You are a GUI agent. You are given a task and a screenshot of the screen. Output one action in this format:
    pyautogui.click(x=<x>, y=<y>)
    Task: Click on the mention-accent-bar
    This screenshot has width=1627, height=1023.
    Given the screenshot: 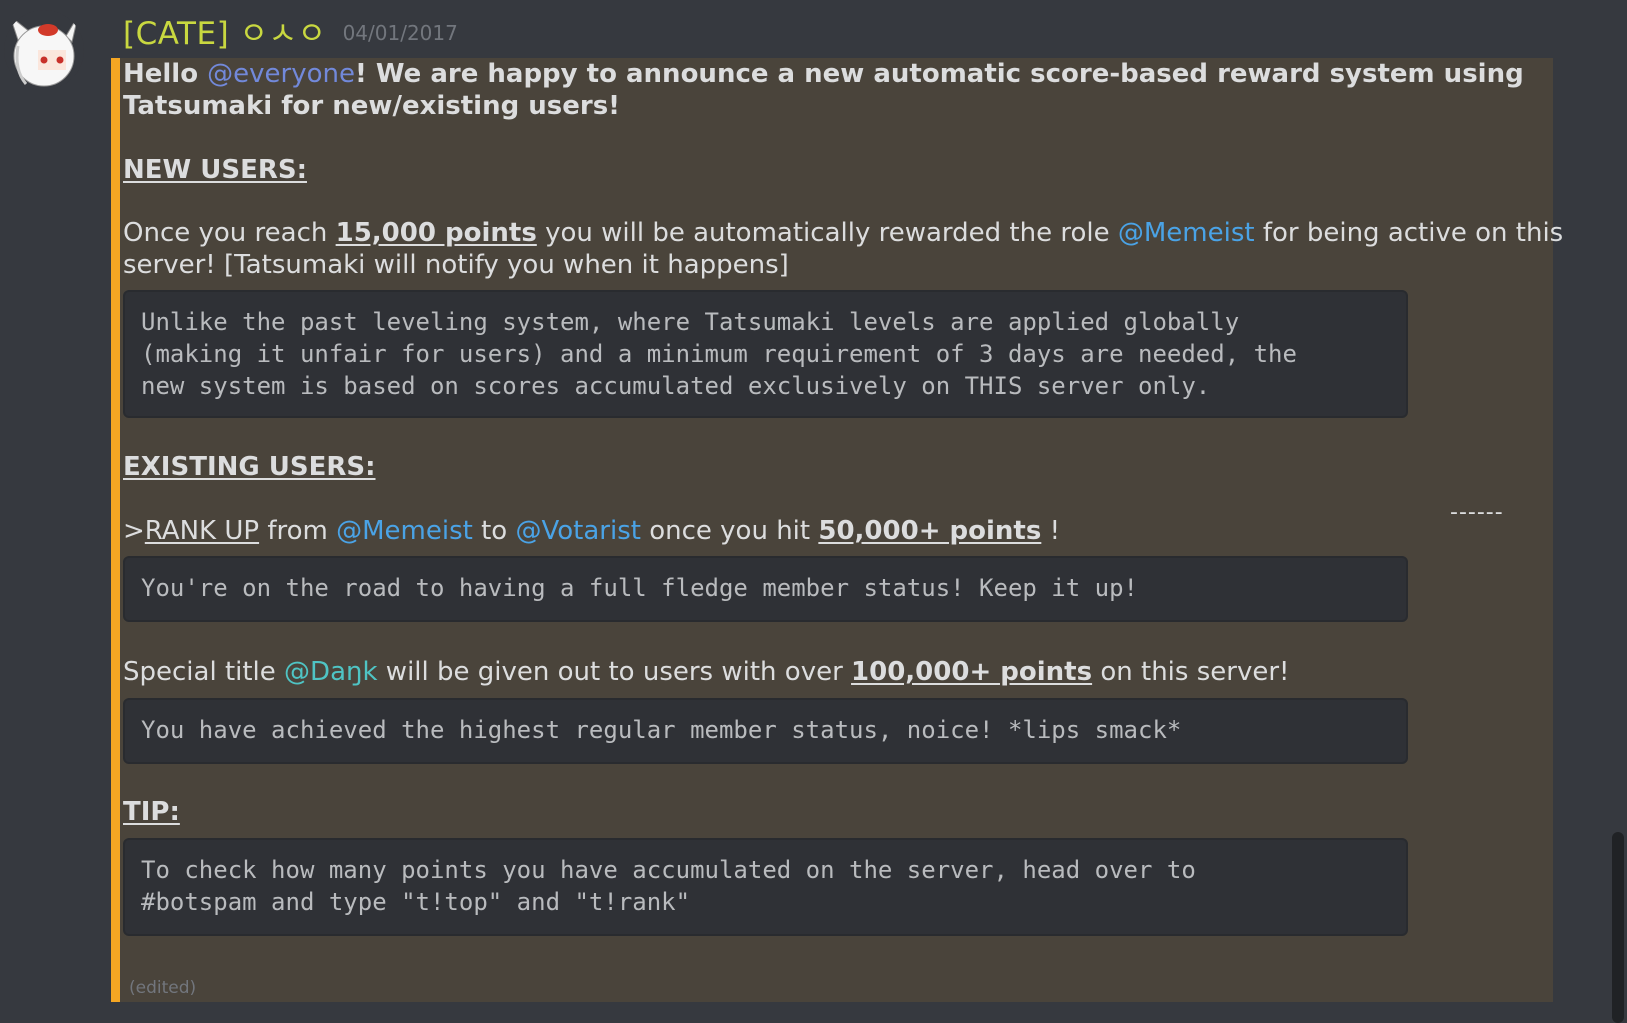 What is the action you would take?
    pyautogui.click(x=115, y=530)
    